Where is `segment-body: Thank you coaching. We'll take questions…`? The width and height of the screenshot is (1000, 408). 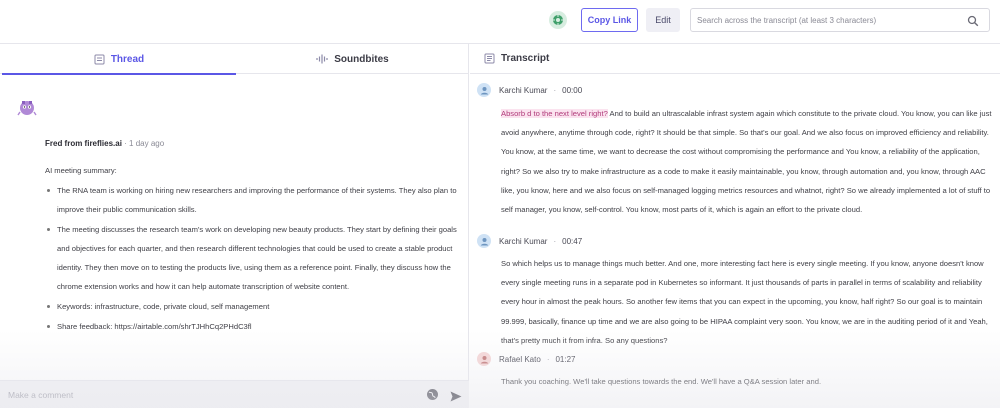
segment-body: Thank you coaching. We'll take questions… is located at coordinates (661, 381).